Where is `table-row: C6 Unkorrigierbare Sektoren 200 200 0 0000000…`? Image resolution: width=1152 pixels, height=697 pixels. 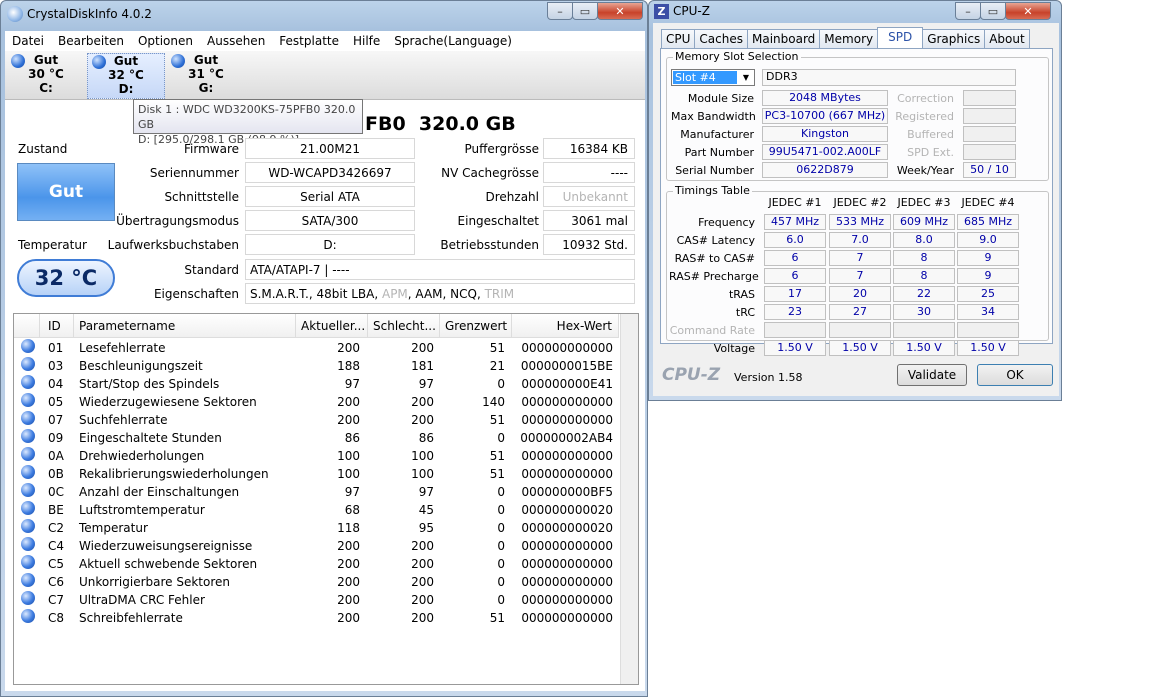 table-row: C6 Unkorrigierbare Sektoren 200 200 0 0000000… is located at coordinates (316, 582).